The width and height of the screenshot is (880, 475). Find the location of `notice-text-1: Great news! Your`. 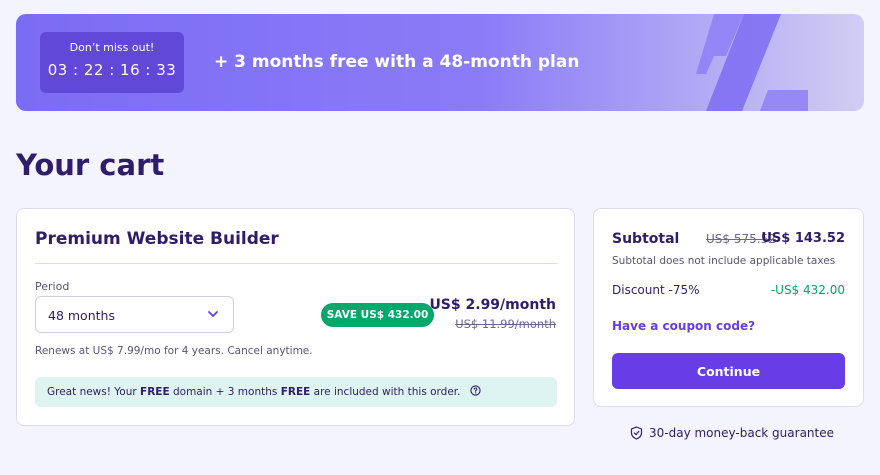

notice-text-1: Great news! Your is located at coordinates (94, 392).